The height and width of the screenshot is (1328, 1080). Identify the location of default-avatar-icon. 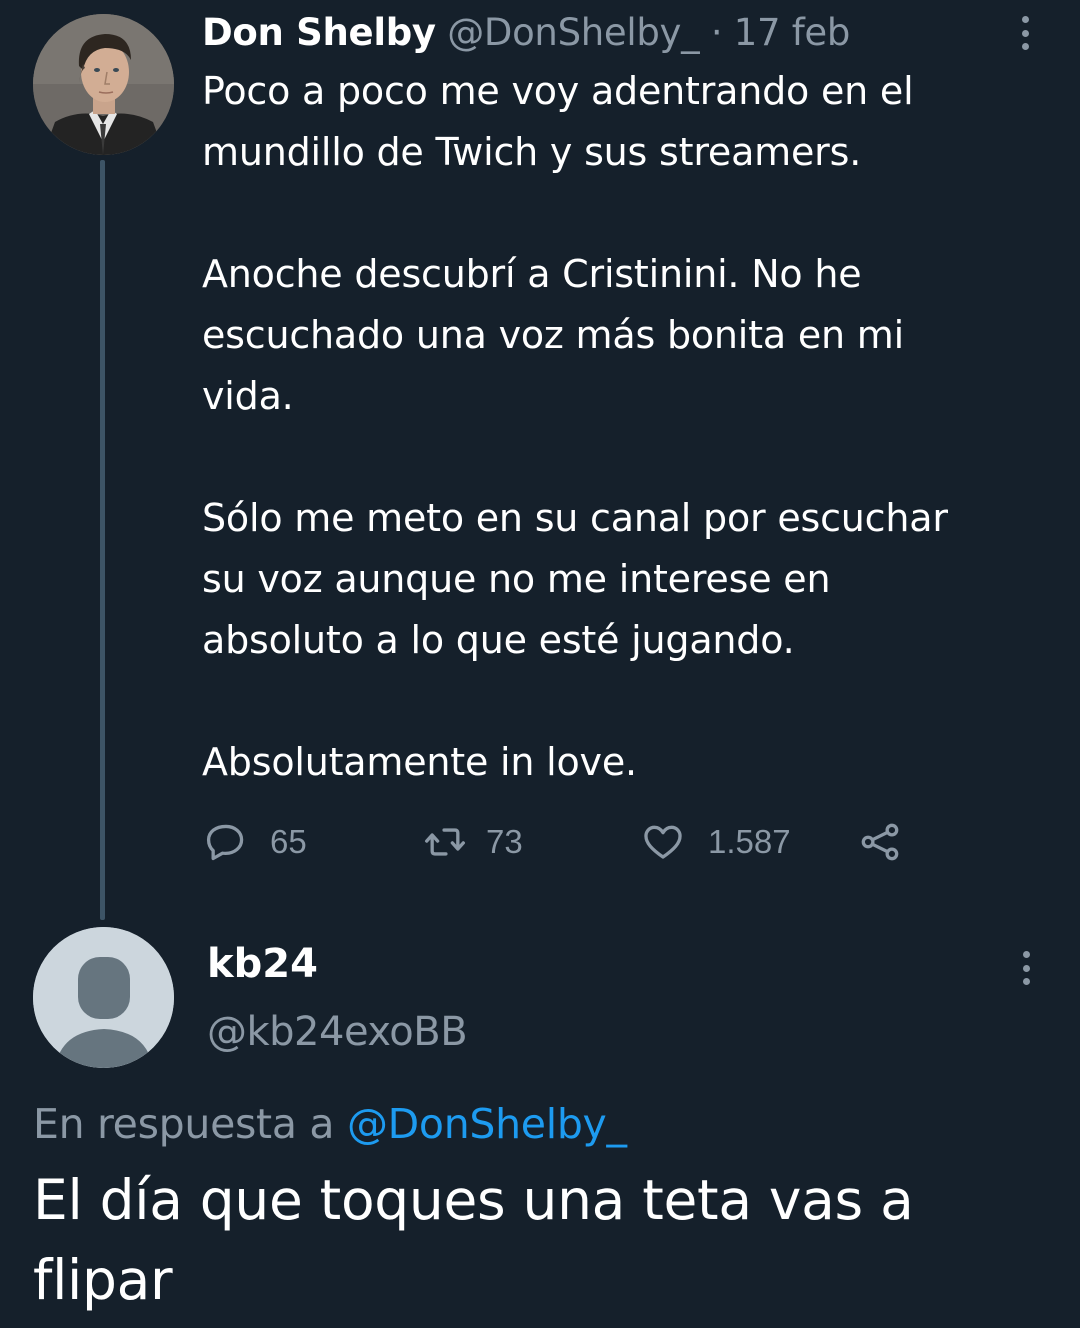
(103, 997).